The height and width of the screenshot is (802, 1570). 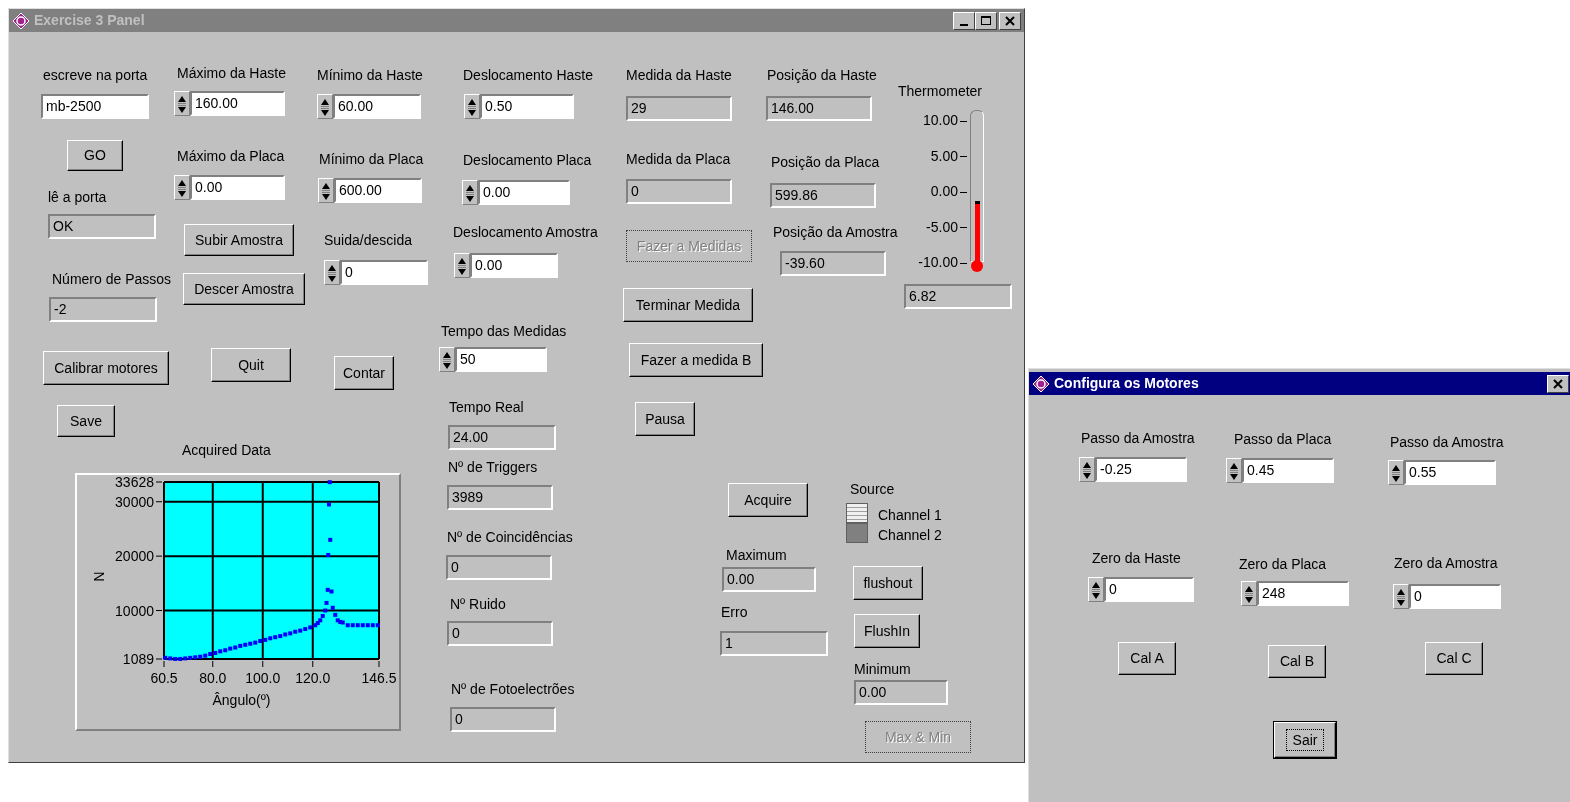 What do you see at coordinates (486, 407) in the screenshot?
I see `field-label: Tempo Real` at bounding box center [486, 407].